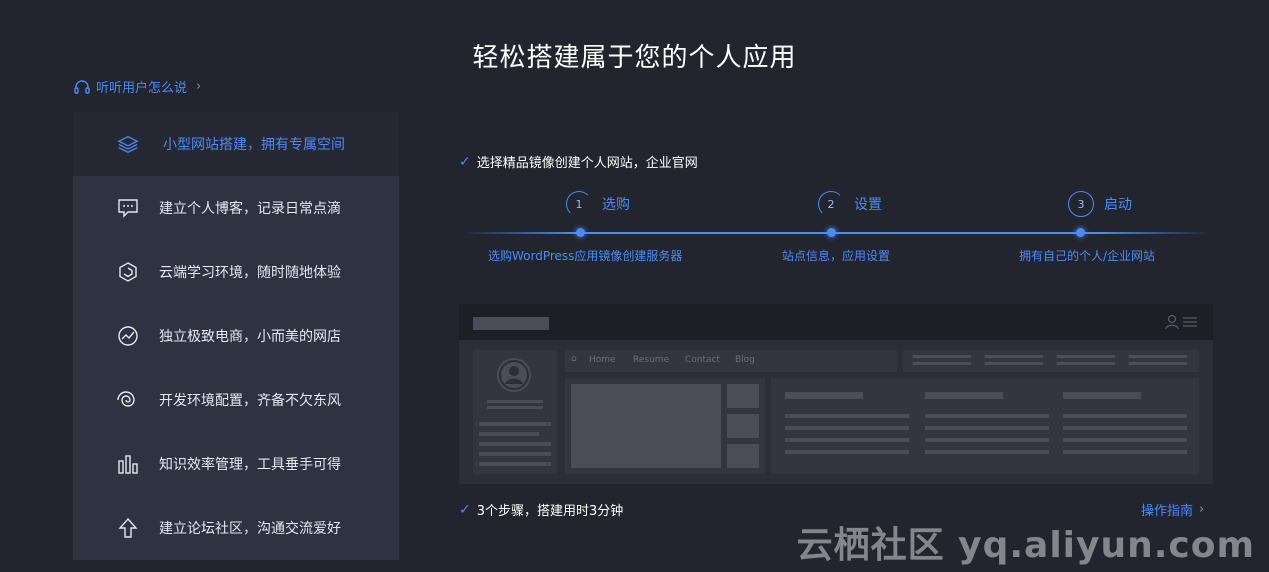 This screenshot has height=572, width=1269. Describe the element at coordinates (128, 144) in the screenshot. I see `layers-icon` at that location.